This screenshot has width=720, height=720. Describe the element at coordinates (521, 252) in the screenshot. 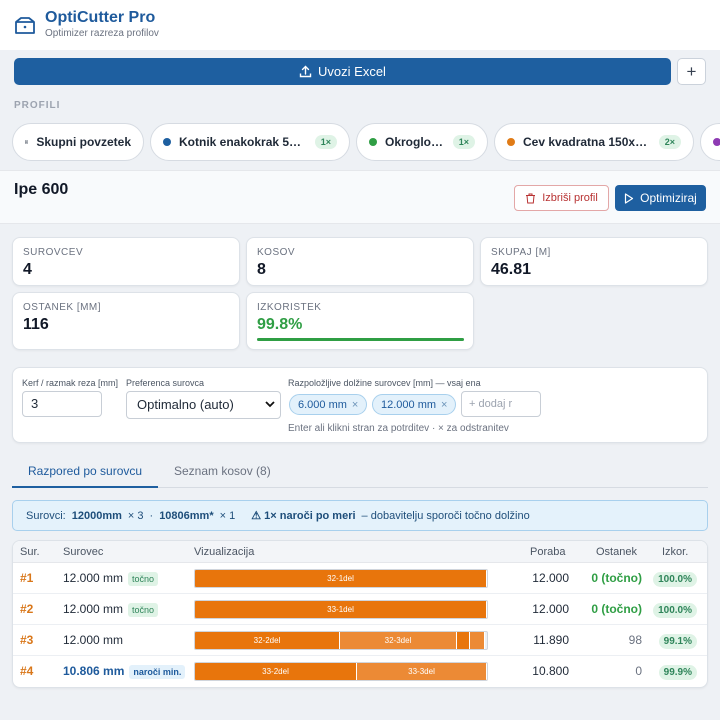

I see `stat-label: SKUPAJ [M]` at that location.